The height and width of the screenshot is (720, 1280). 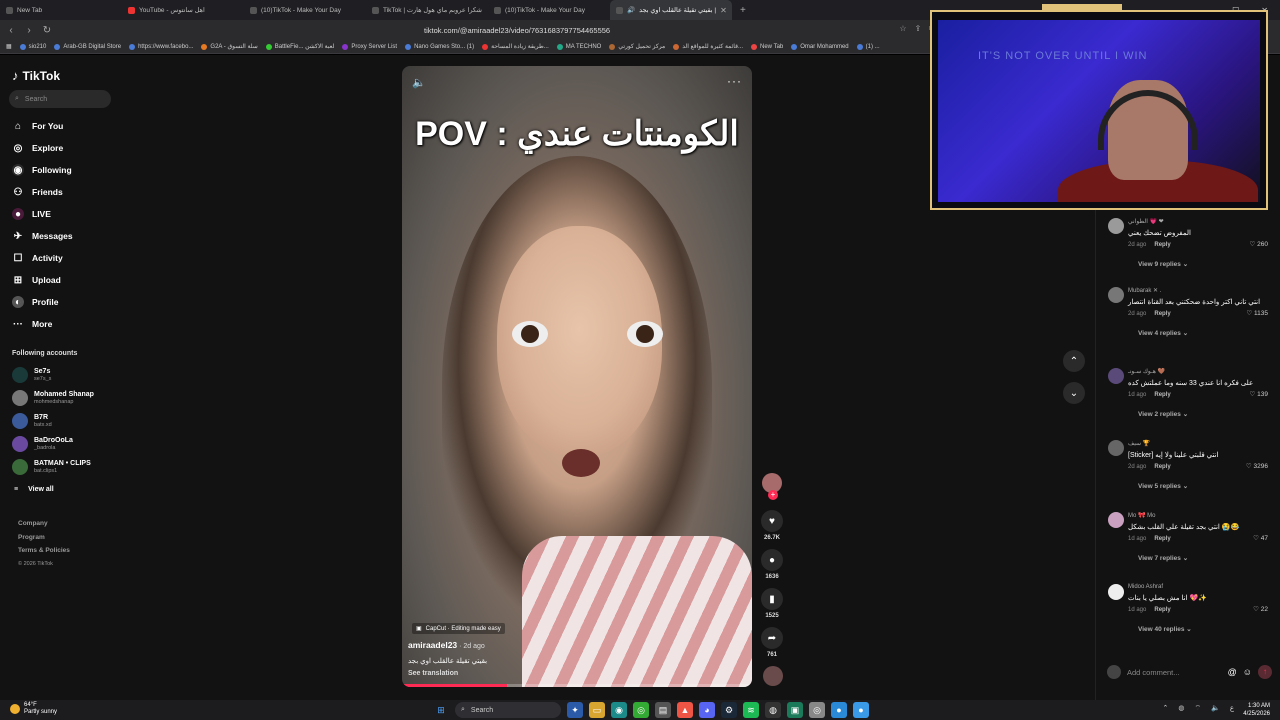 What do you see at coordinates (44, 551) in the screenshot?
I see `footer-link-terms: Terms & Policies` at bounding box center [44, 551].